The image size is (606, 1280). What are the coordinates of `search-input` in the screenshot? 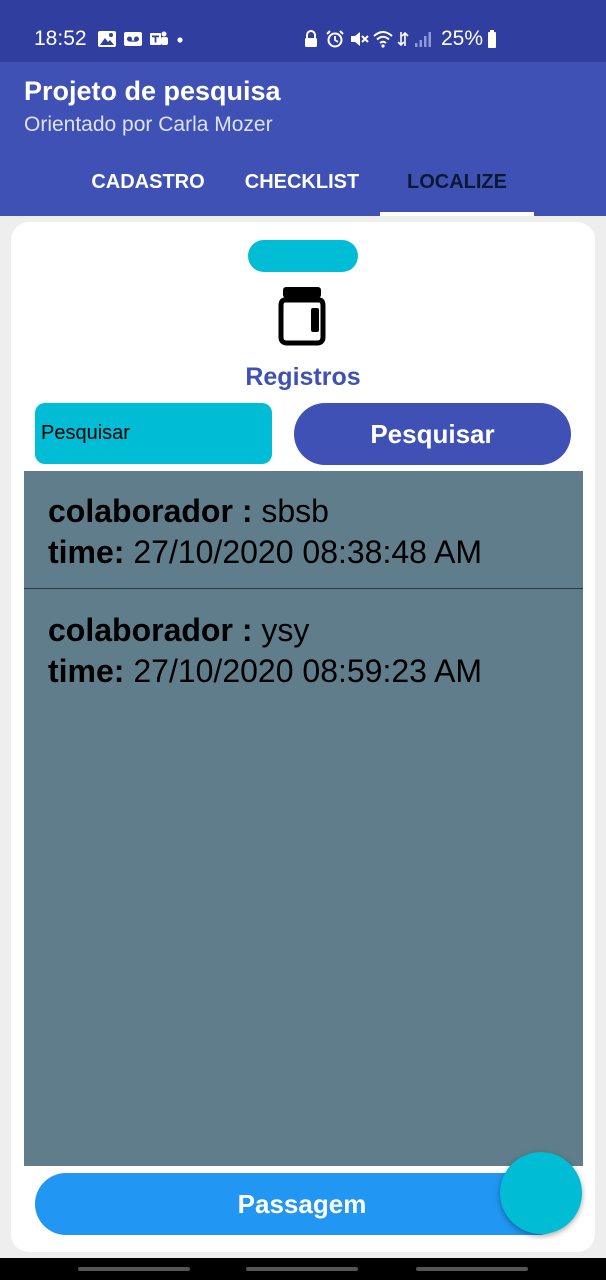 It's located at (156, 433).